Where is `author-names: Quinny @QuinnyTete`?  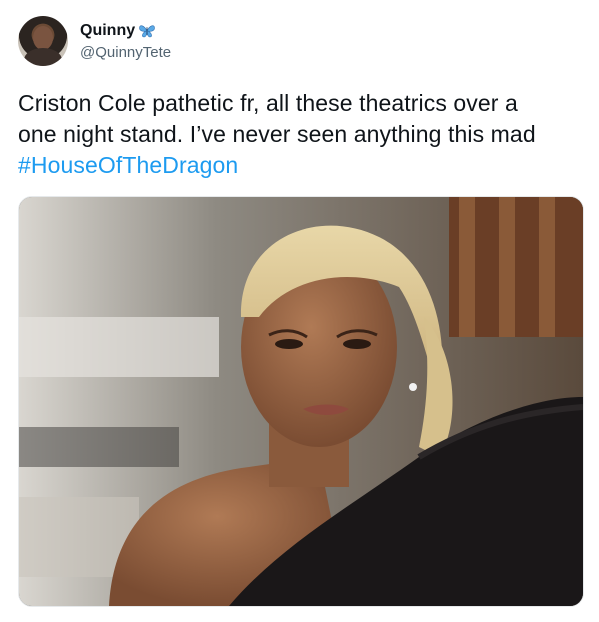
author-names: Quinny @QuinnyTete is located at coordinates (125, 41).